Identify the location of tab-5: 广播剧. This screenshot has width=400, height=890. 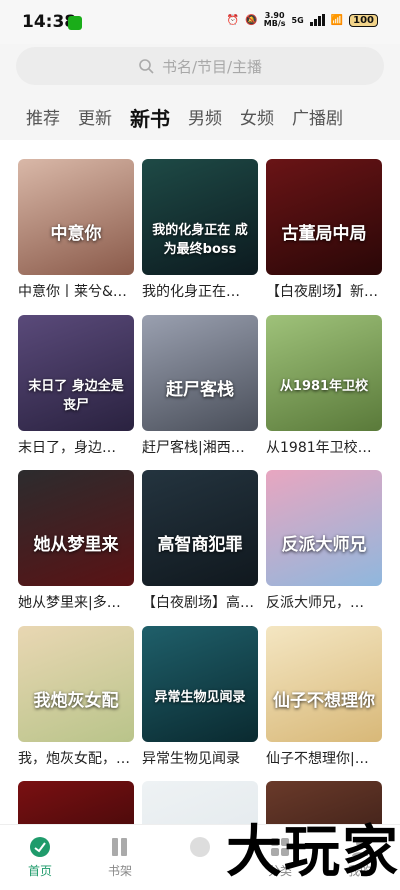
(317, 119).